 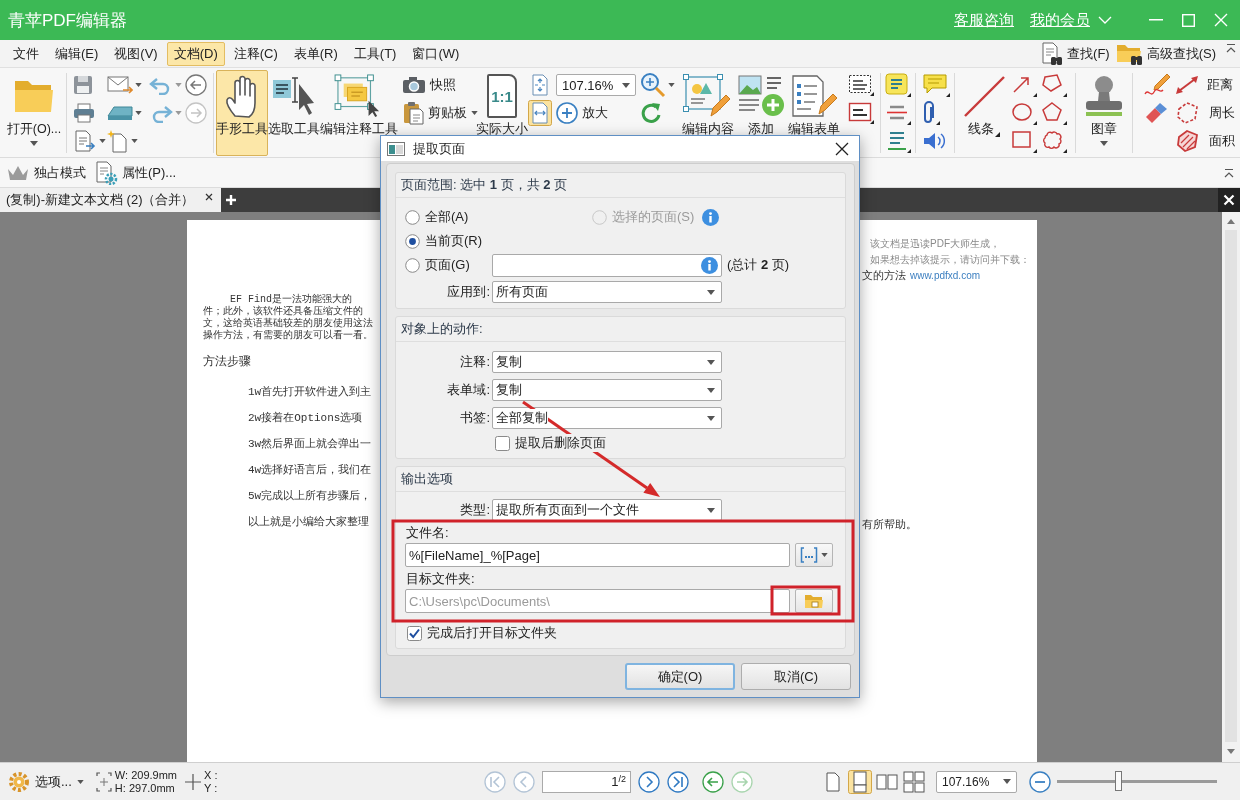 I want to click on menu-item: 文档(D), so click(x=195, y=53).